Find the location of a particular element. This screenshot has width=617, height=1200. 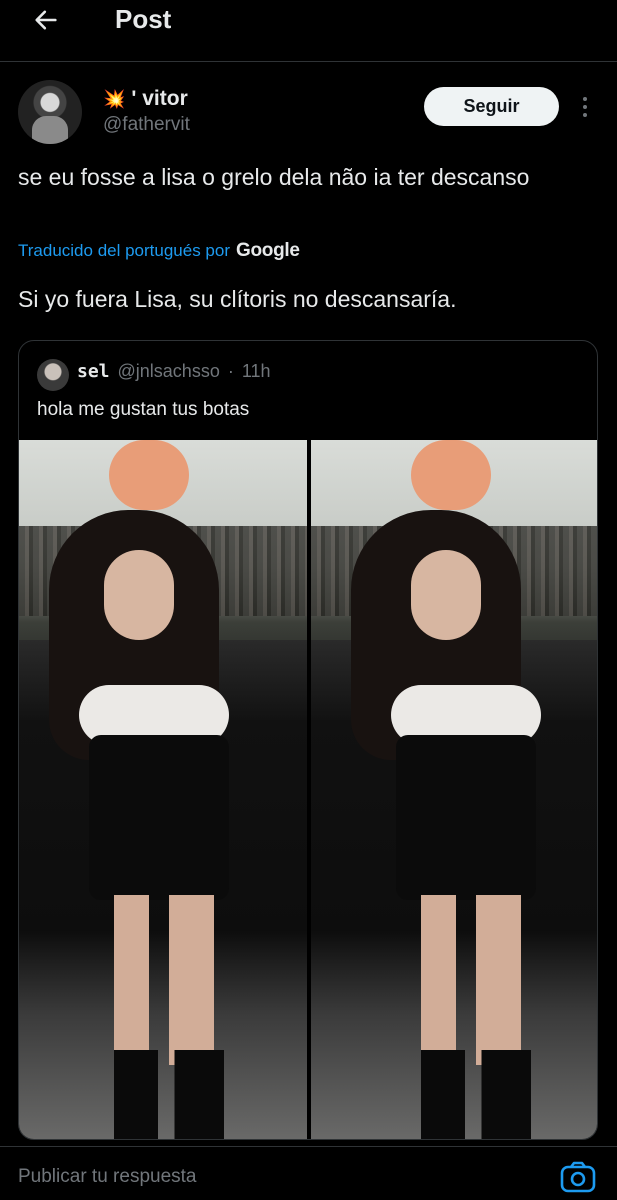

quoted-name: sel is located at coordinates (93, 371).